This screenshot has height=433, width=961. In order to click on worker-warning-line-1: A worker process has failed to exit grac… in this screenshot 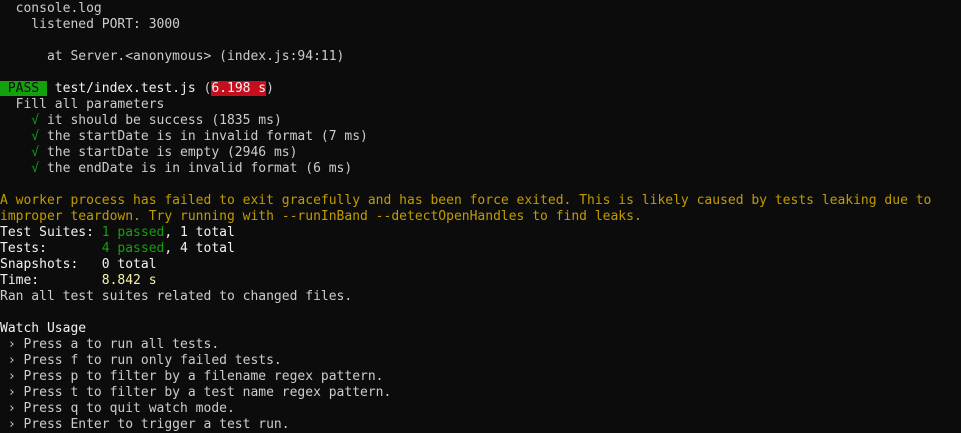, I will do `click(466, 200)`.